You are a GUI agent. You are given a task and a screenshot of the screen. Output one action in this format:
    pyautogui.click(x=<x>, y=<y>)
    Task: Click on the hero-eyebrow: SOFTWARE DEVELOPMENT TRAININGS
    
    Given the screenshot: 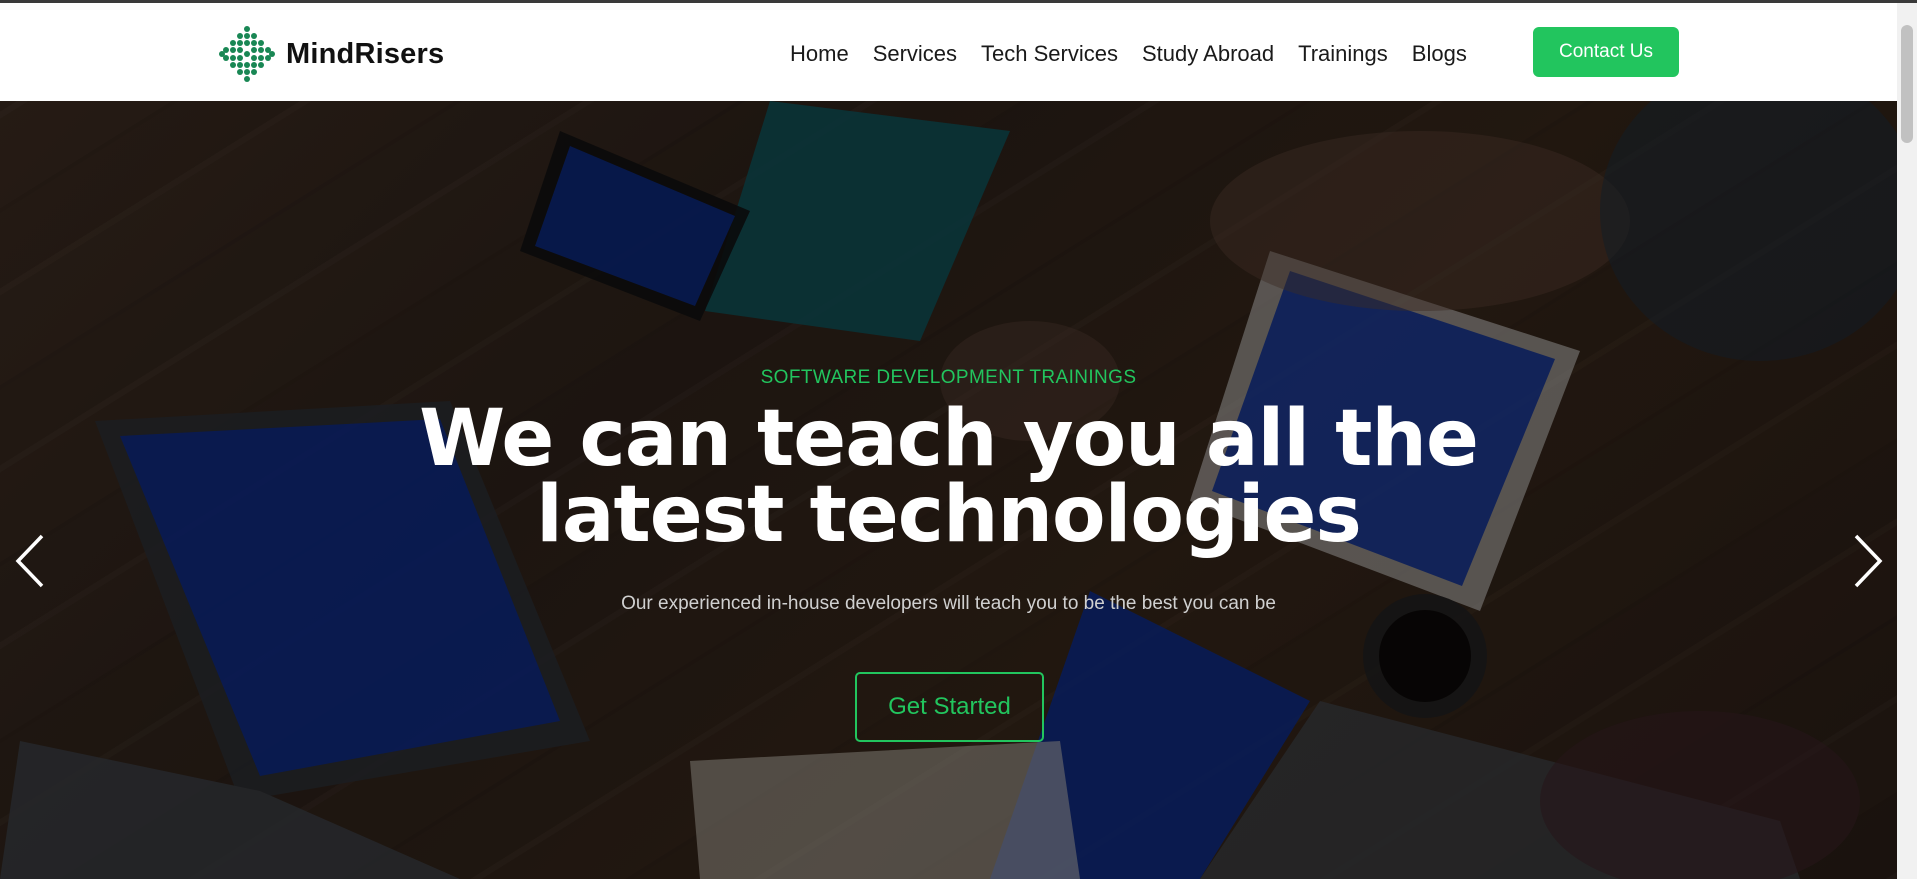 What is the action you would take?
    pyautogui.click(x=948, y=377)
    